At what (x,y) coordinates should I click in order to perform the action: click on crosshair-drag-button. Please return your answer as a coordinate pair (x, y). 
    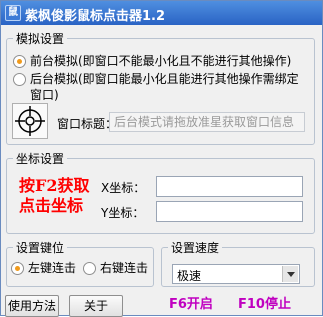
    Looking at the image, I should click on (30, 121).